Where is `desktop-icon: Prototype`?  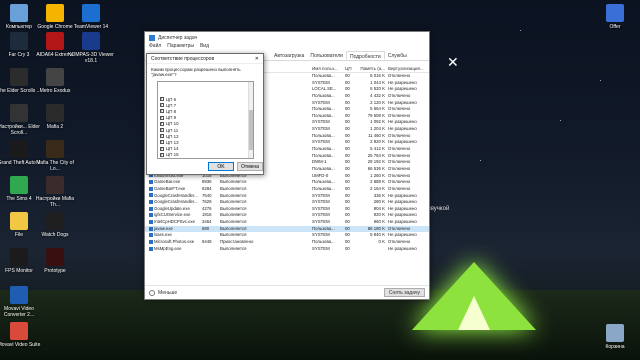
desktop-icon: Prototype is located at coordinates (55, 261).